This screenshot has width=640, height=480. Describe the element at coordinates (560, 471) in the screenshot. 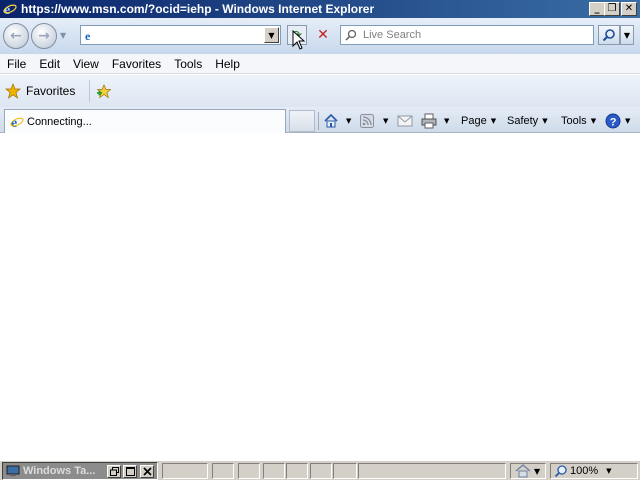

I see `zoom-icon` at that location.